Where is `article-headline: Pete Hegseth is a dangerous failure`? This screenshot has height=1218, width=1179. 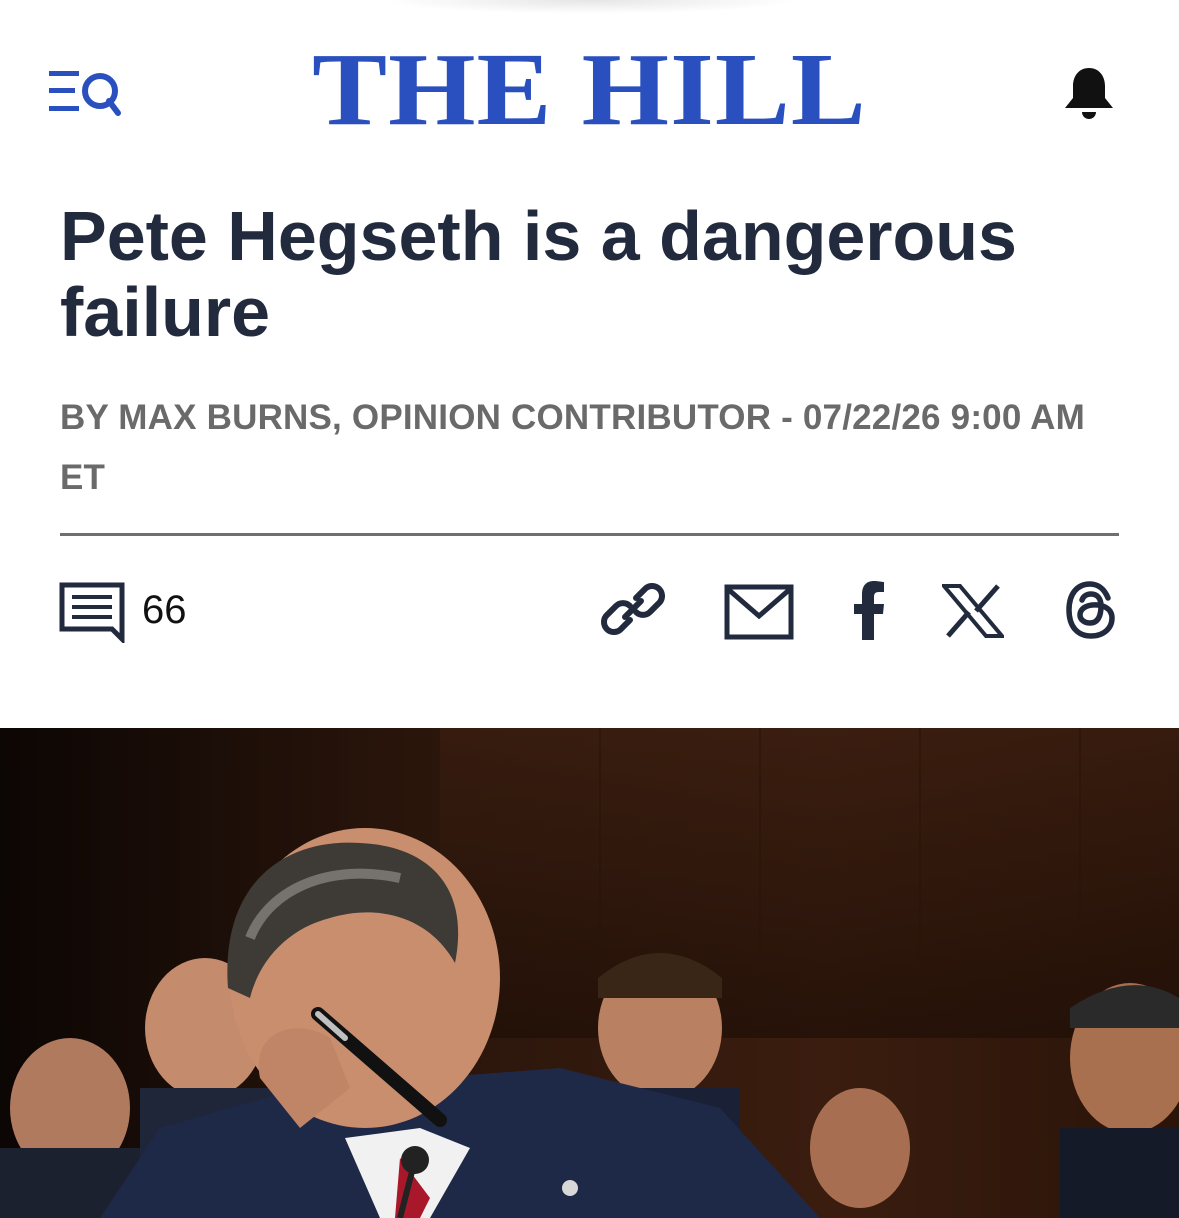 article-headline: Pete Hegseth is a dangerous failure is located at coordinates (538, 274).